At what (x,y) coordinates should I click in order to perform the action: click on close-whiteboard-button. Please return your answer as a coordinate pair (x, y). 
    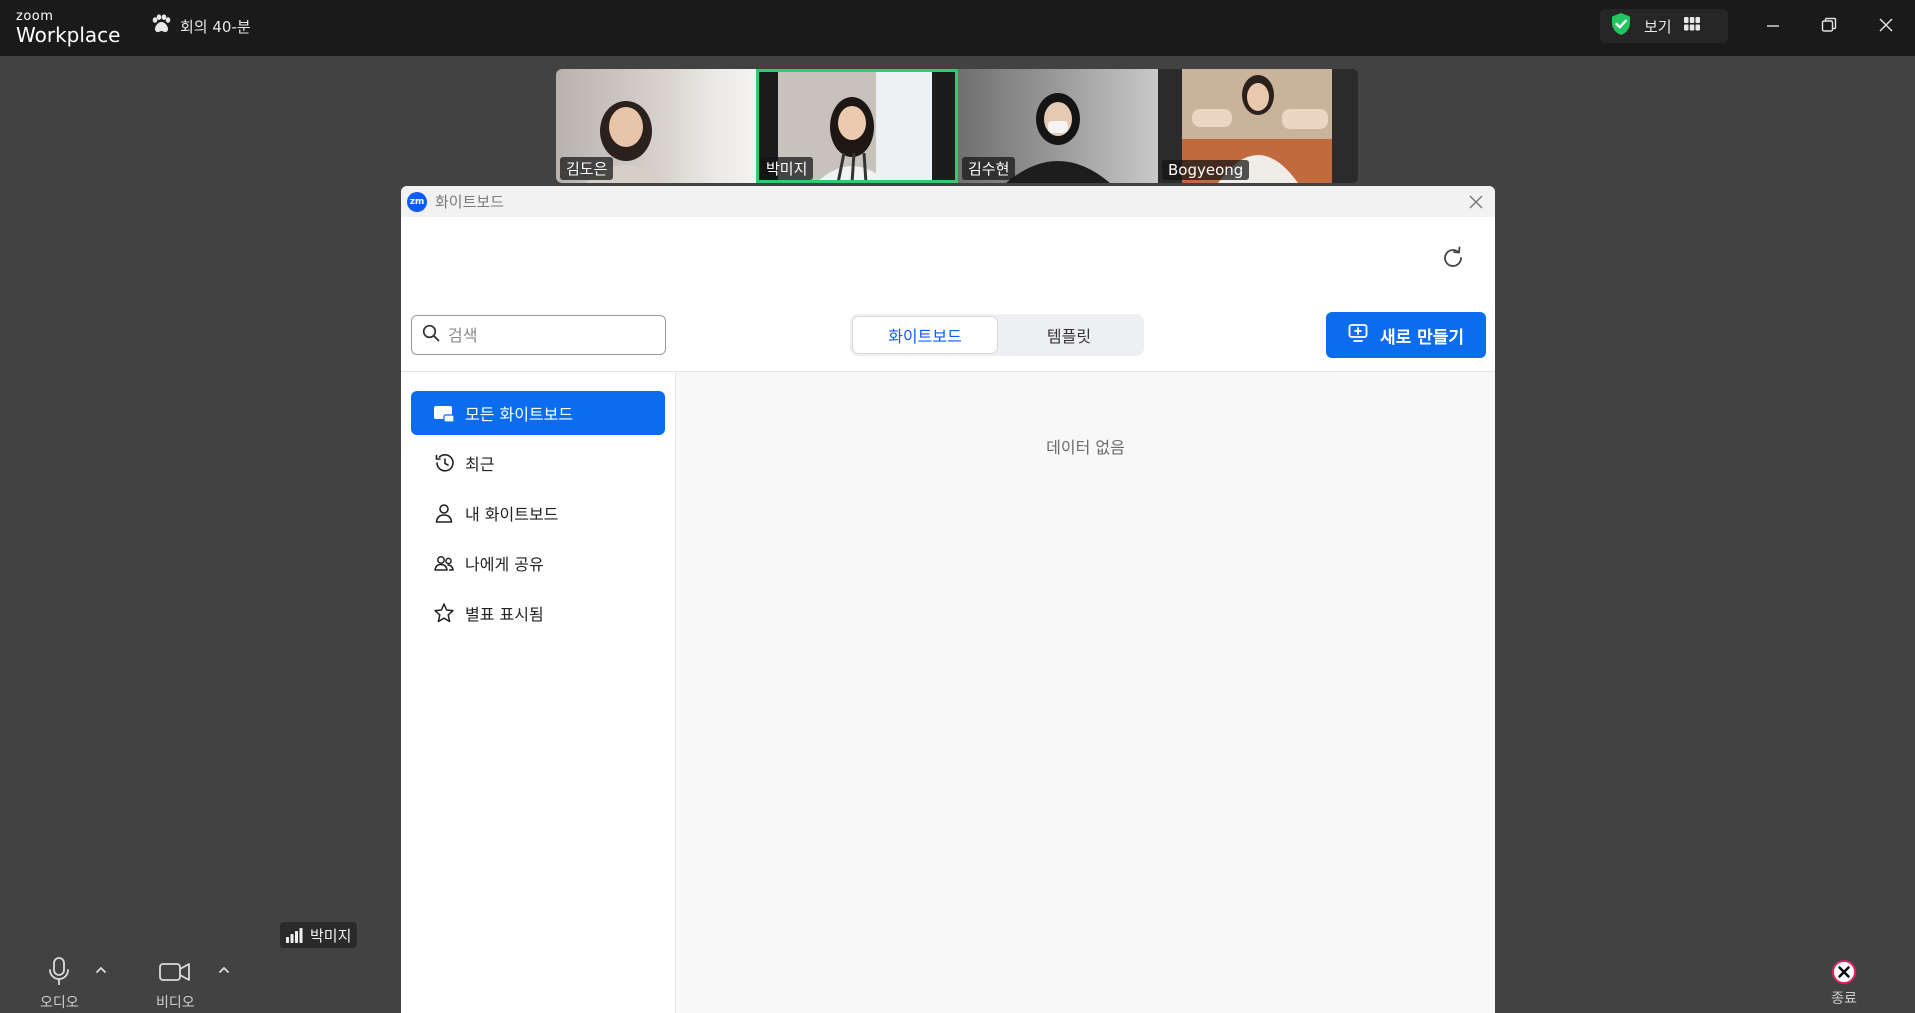
    Looking at the image, I should click on (1476, 202).